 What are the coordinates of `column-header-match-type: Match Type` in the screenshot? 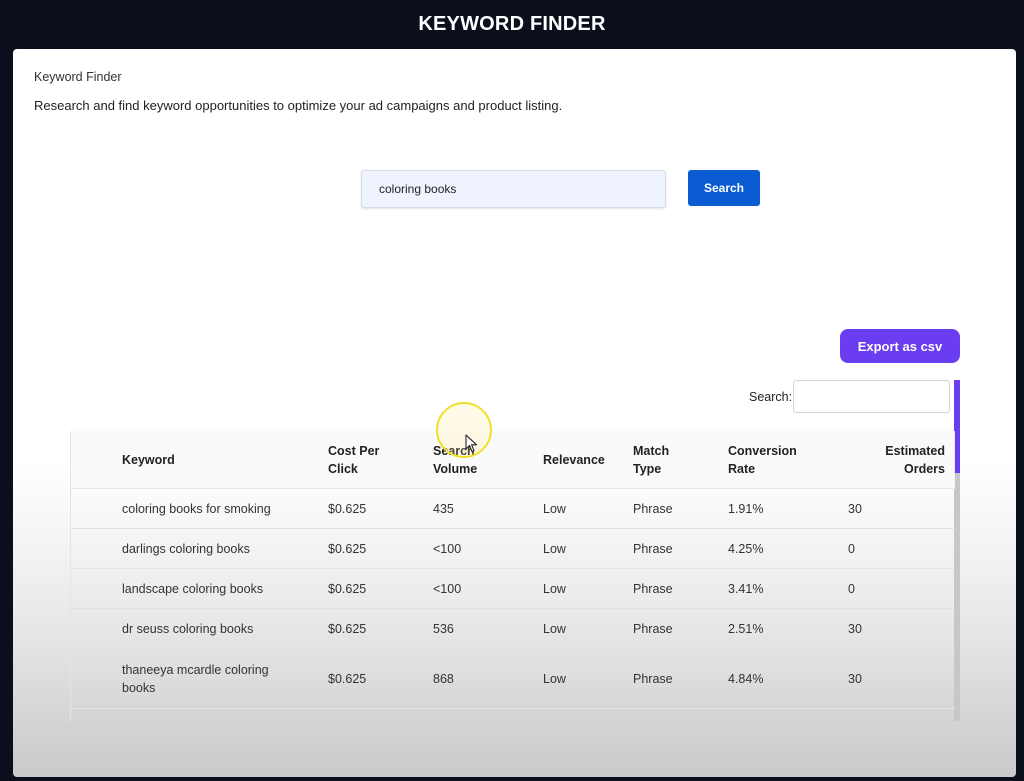 It's located at (680, 460).